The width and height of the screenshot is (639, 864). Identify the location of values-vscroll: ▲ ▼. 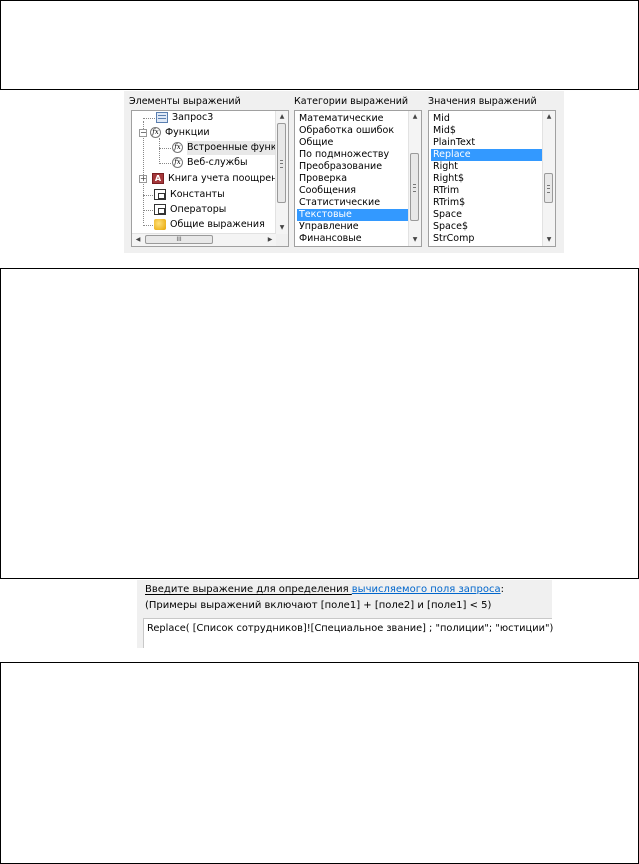
(548, 178).